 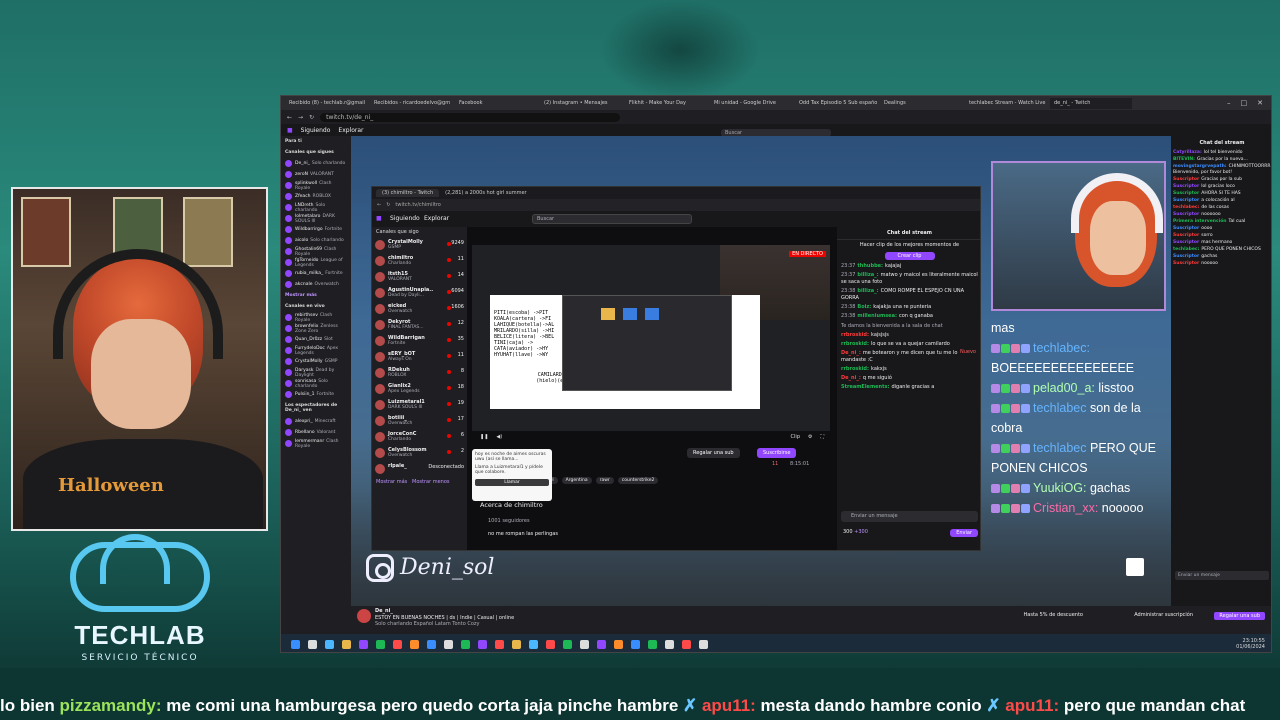 I want to click on sidebar-channel: LNDreth Solo charlando, so click(x=316, y=207).